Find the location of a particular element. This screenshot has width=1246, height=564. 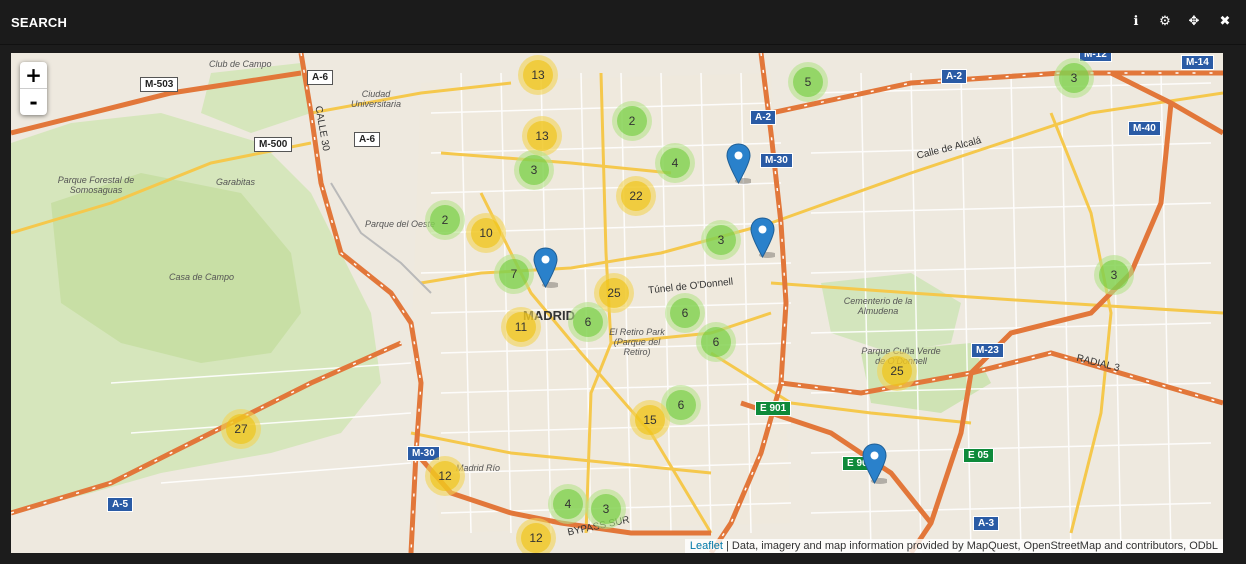

zoom-in-button: + is located at coordinates (33, 75).